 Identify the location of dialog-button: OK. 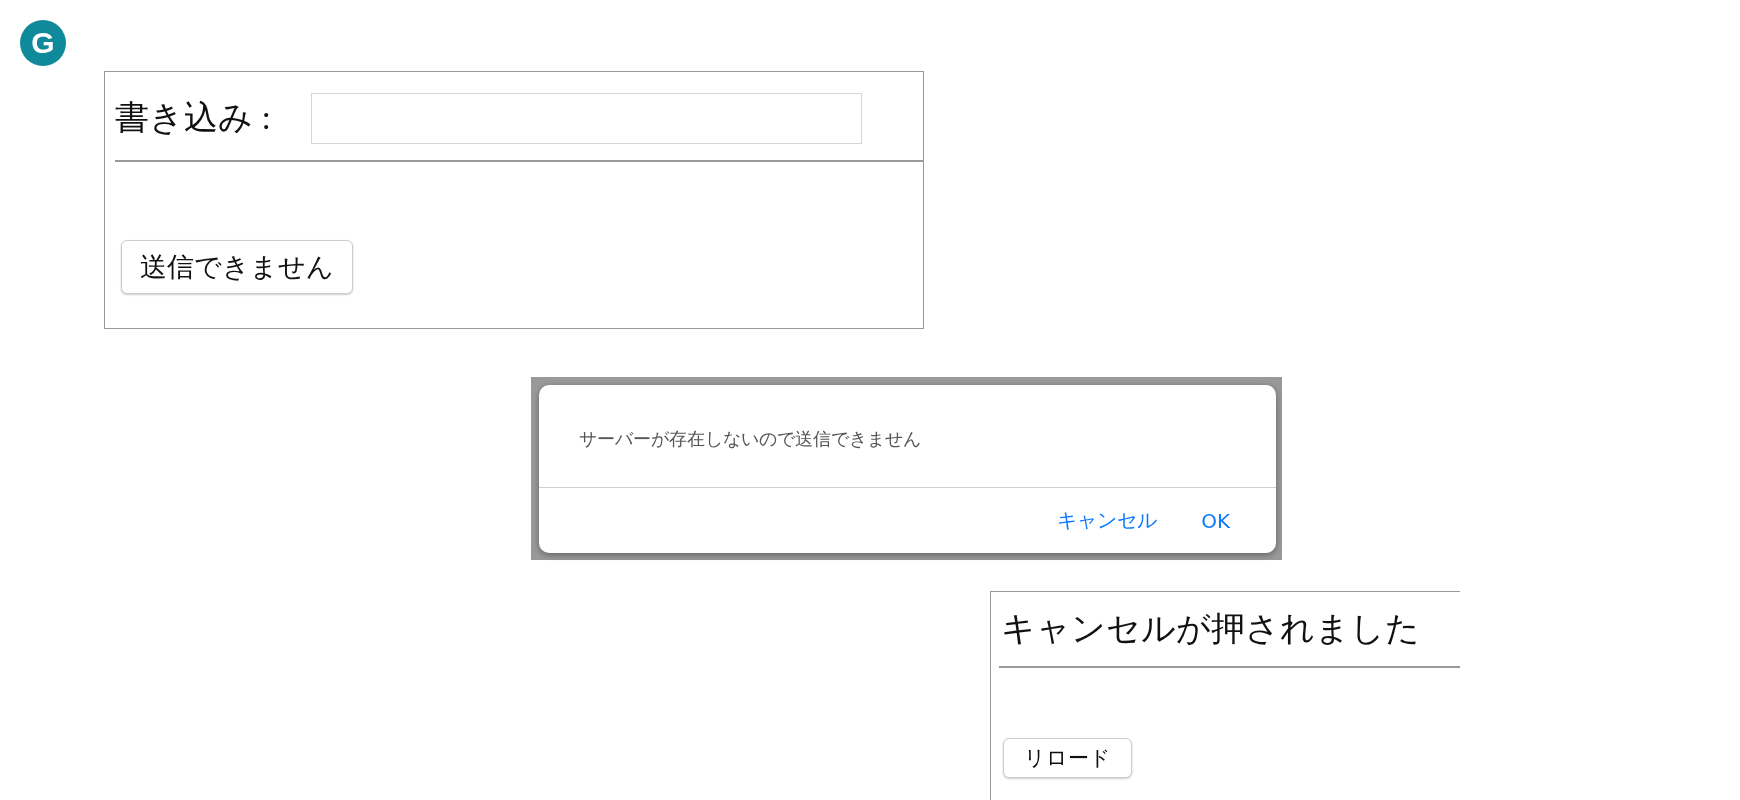
(1215, 520).